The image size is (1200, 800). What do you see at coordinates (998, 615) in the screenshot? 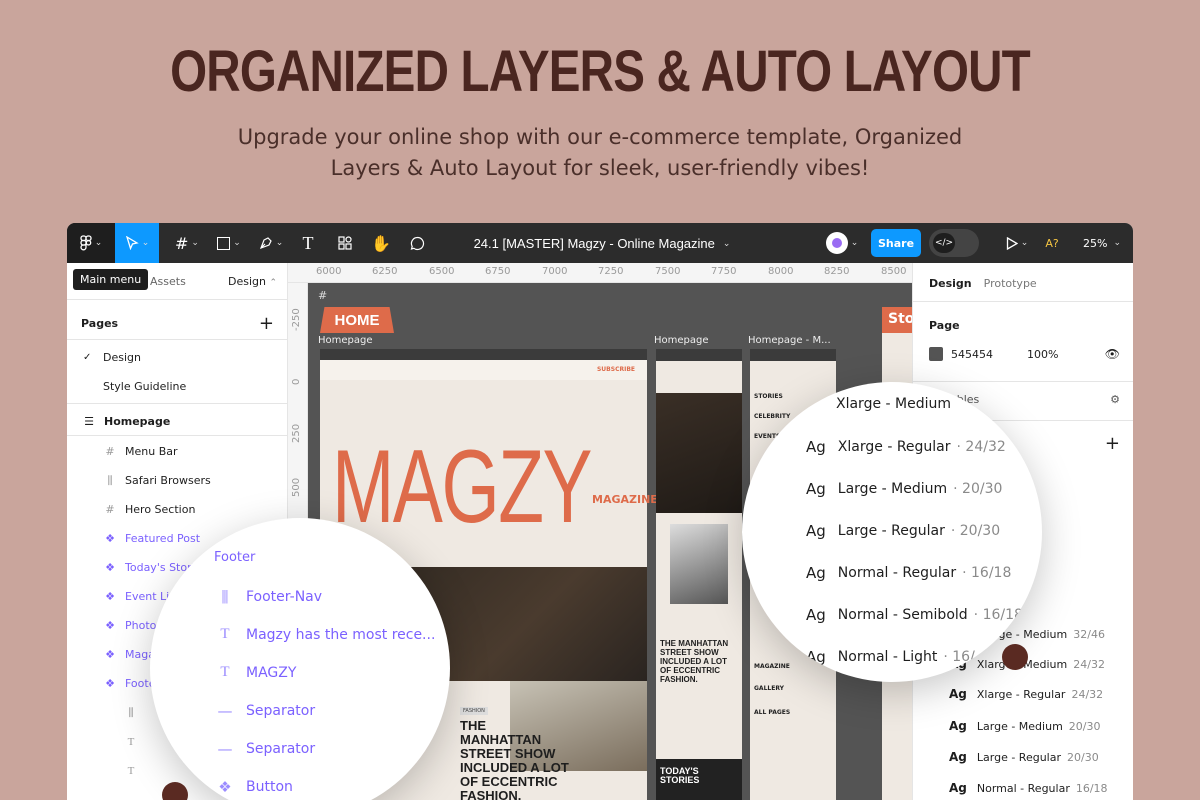
I see `lens-style-size: · 16/18` at bounding box center [998, 615].